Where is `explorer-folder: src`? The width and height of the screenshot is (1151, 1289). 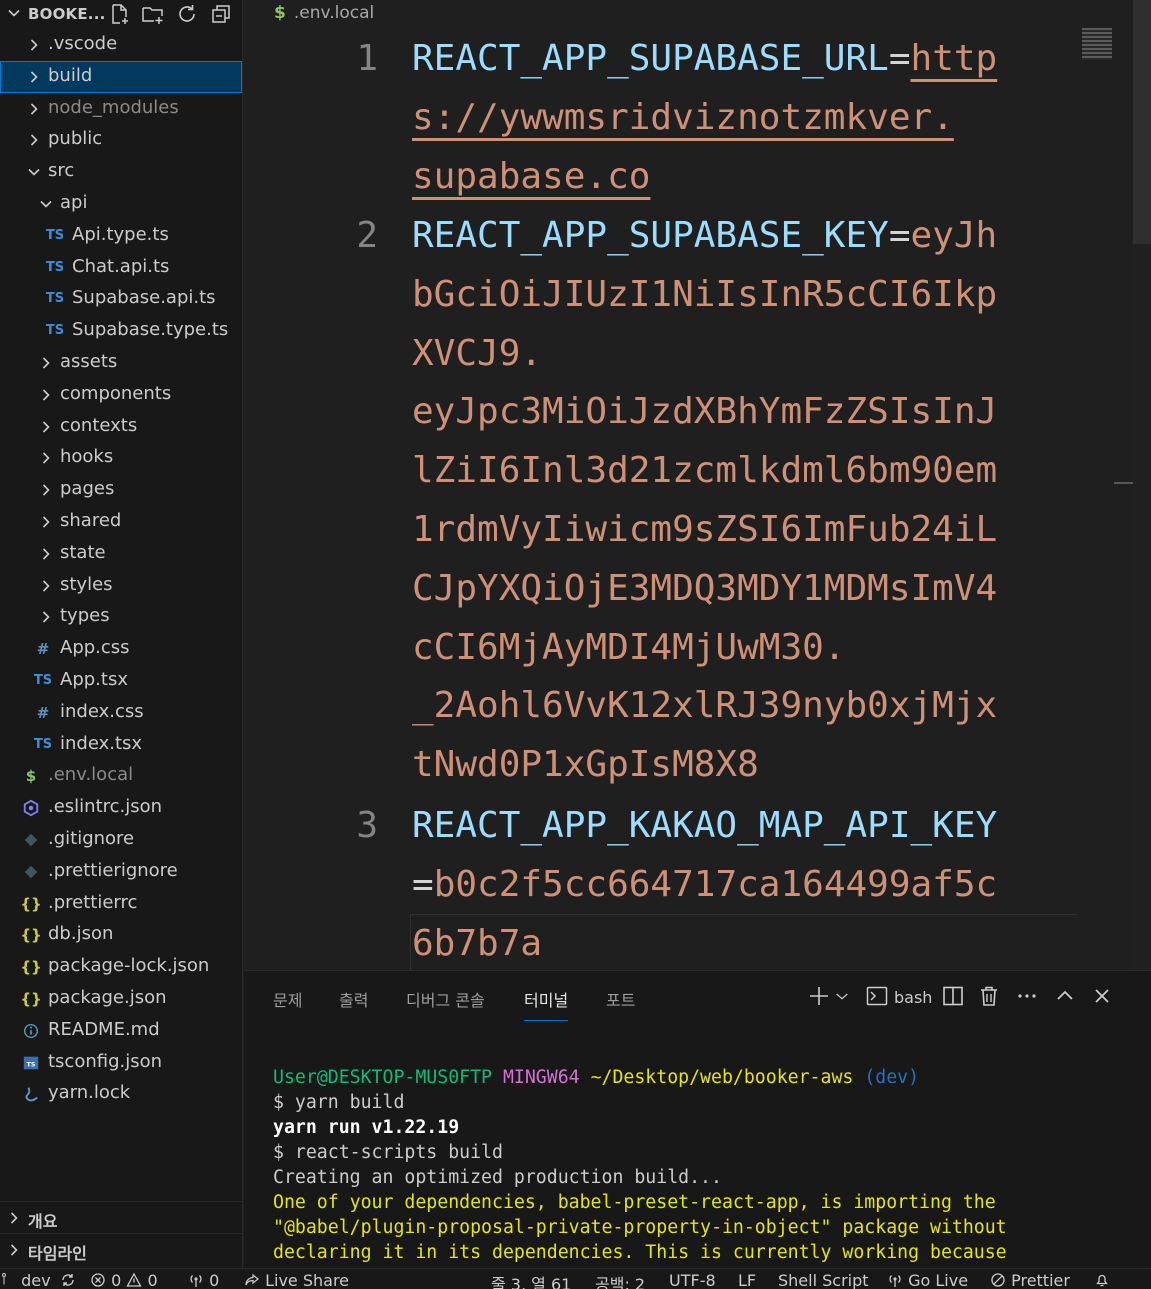
explorer-folder: src is located at coordinates (121, 172).